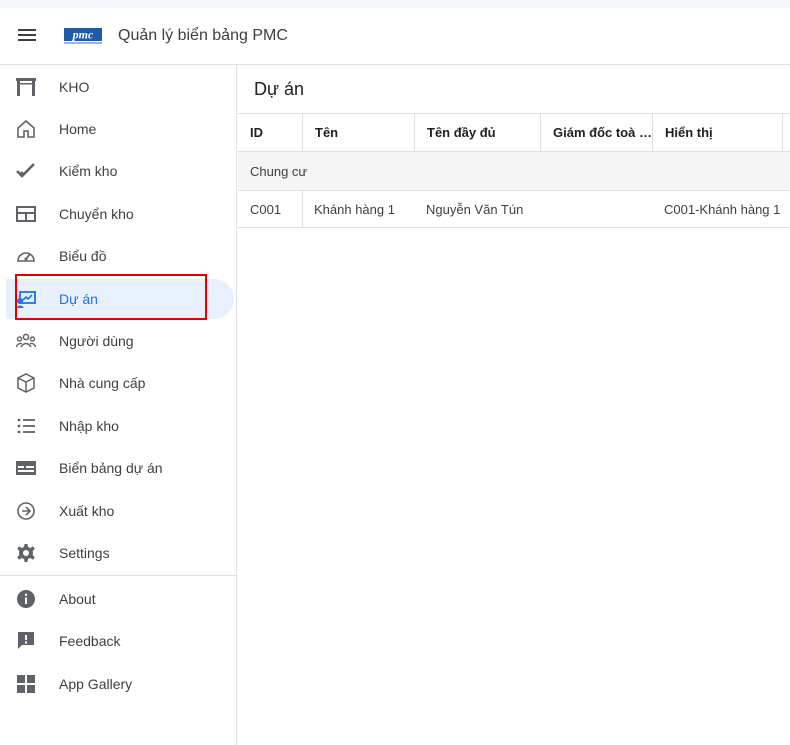 This screenshot has height=745, width=790. What do you see at coordinates (120, 129) in the screenshot?
I see `sidebar-item-home: Home` at bounding box center [120, 129].